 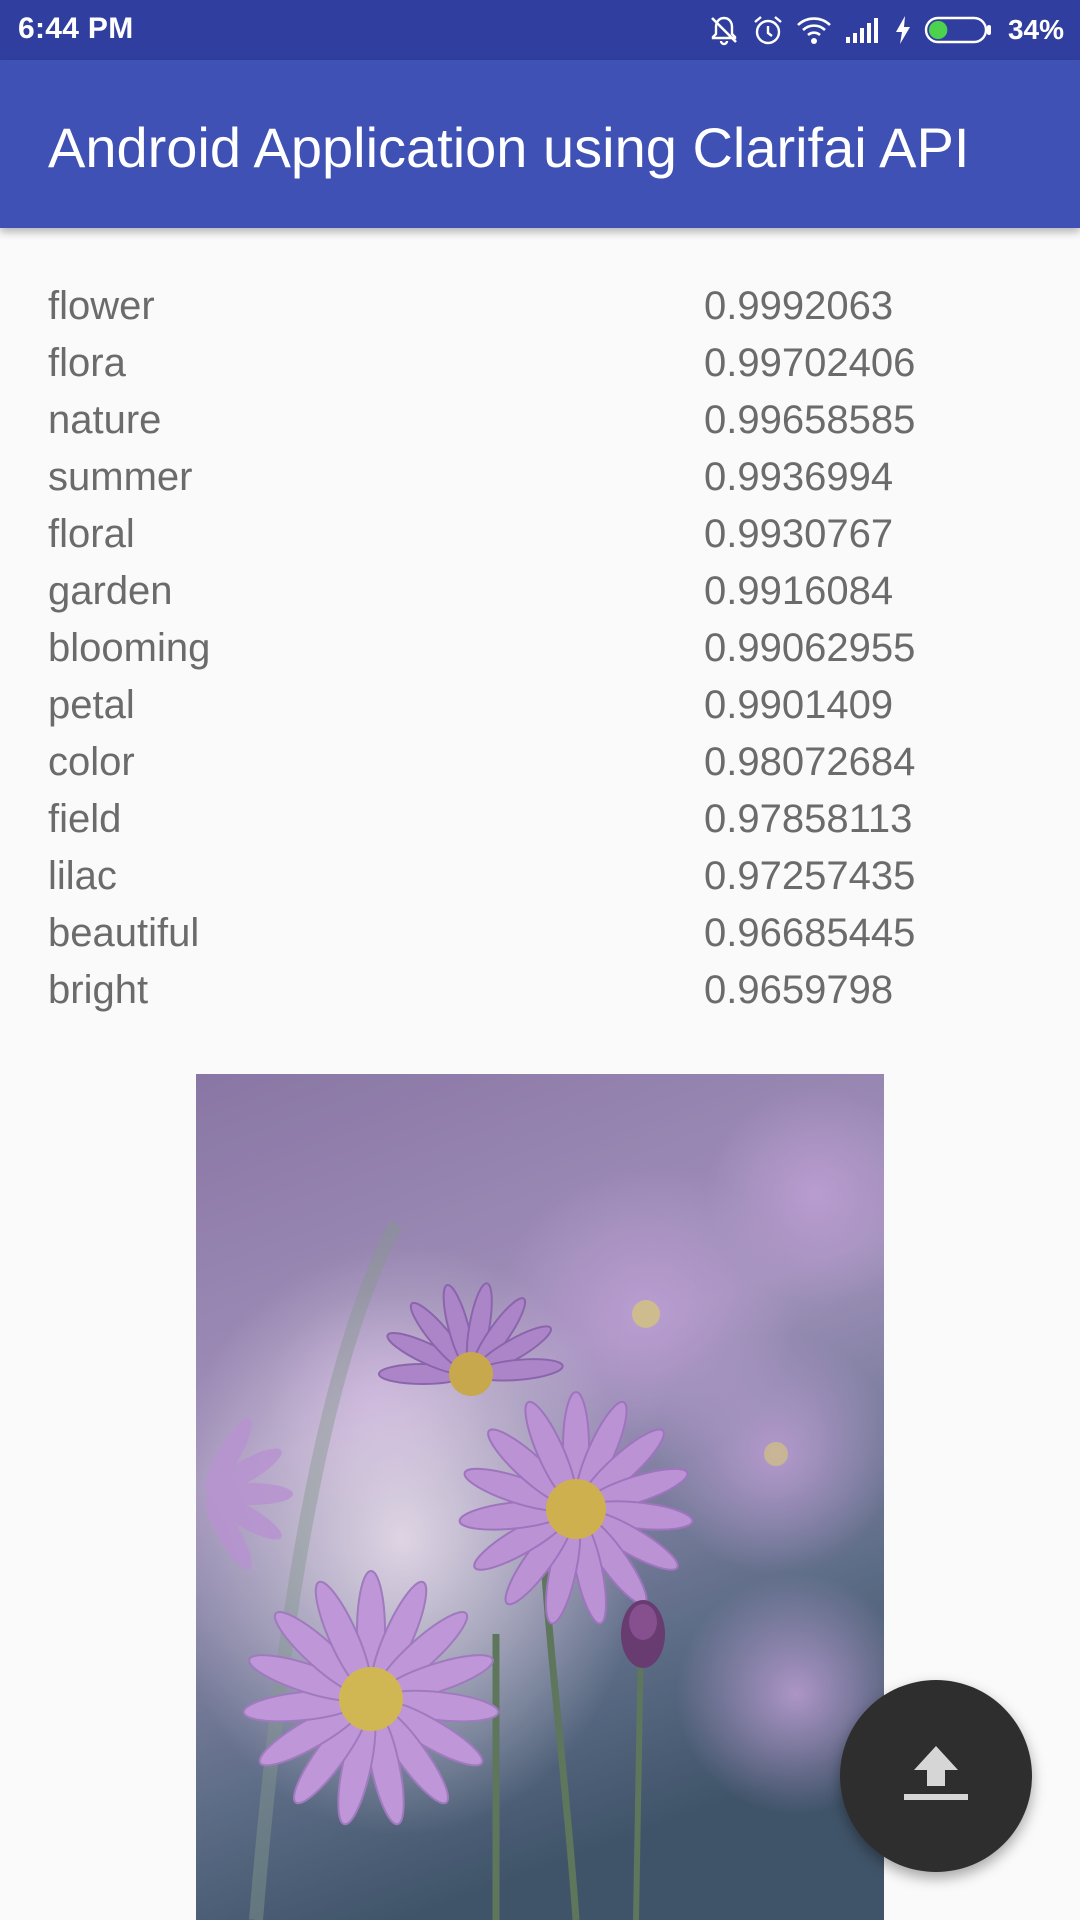 What do you see at coordinates (540, 762) in the screenshot?
I see `tag-row: color 0.98072684` at bounding box center [540, 762].